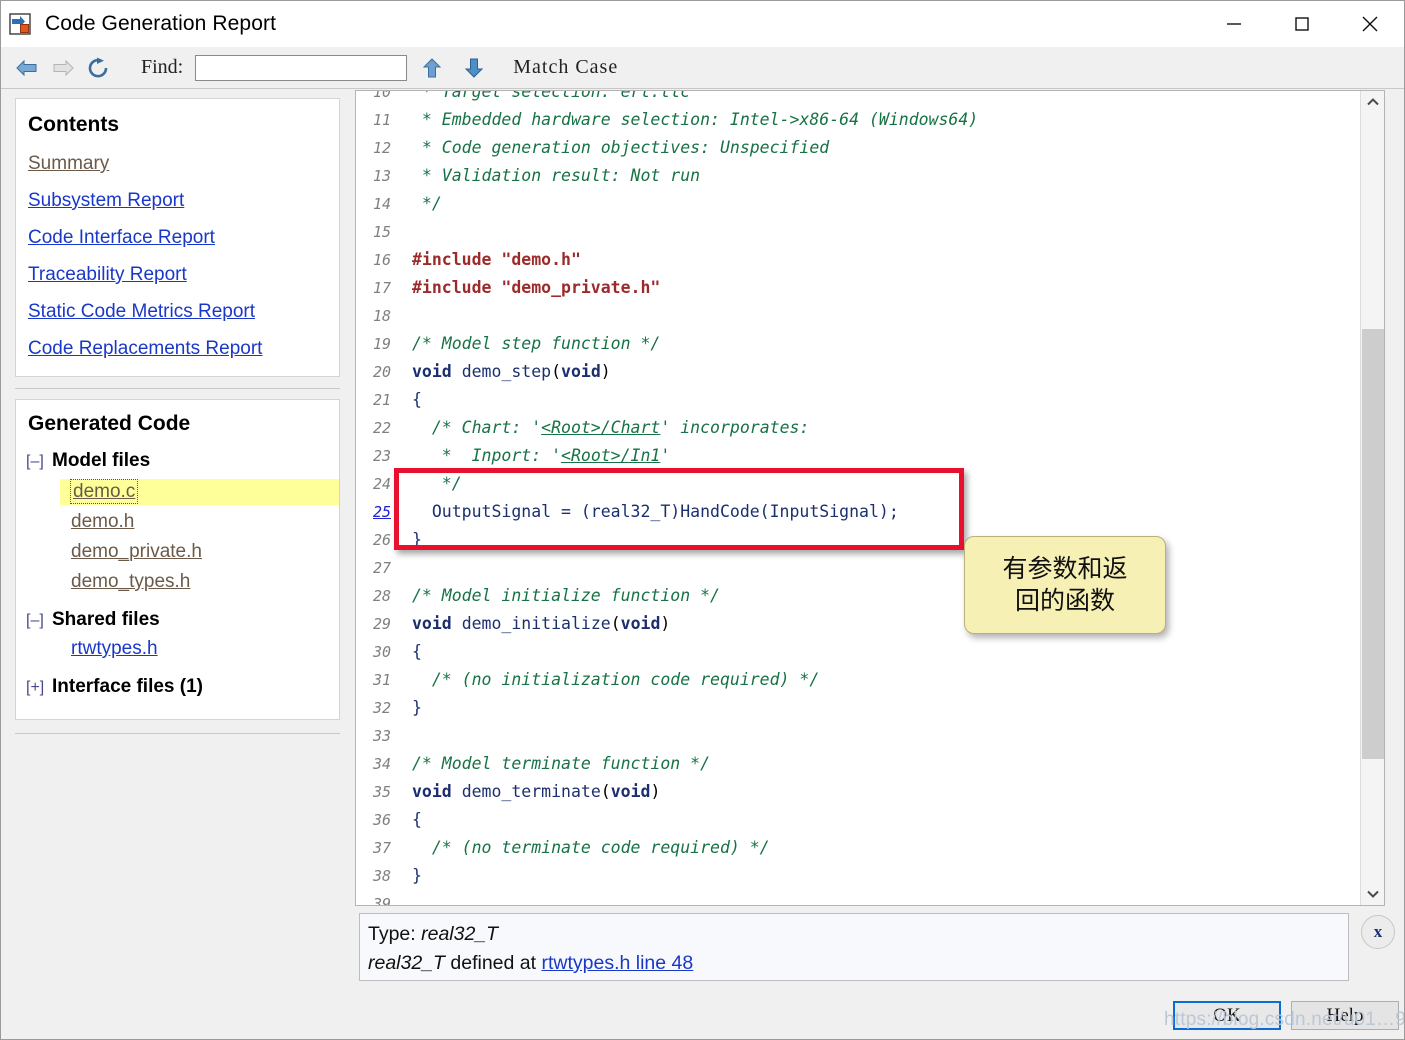 The image size is (1405, 1040). What do you see at coordinates (161, 23) in the screenshot?
I see `window-title: Code Generation Report` at bounding box center [161, 23].